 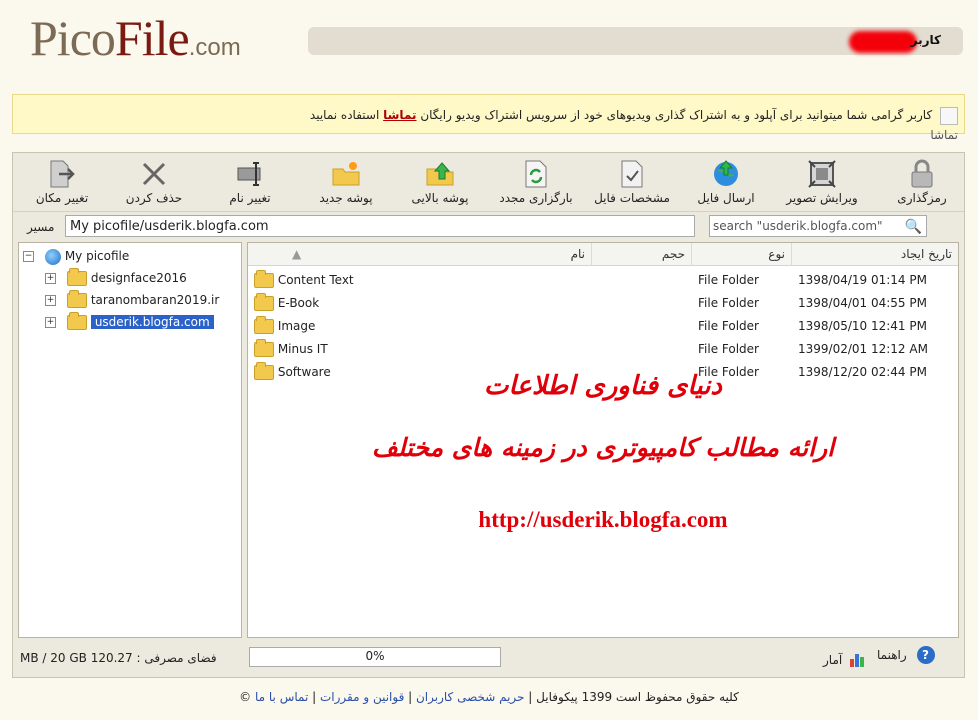 What do you see at coordinates (152, 322) in the screenshot?
I see `tree-item-label-selected: usderik.blogfa.com` at bounding box center [152, 322].